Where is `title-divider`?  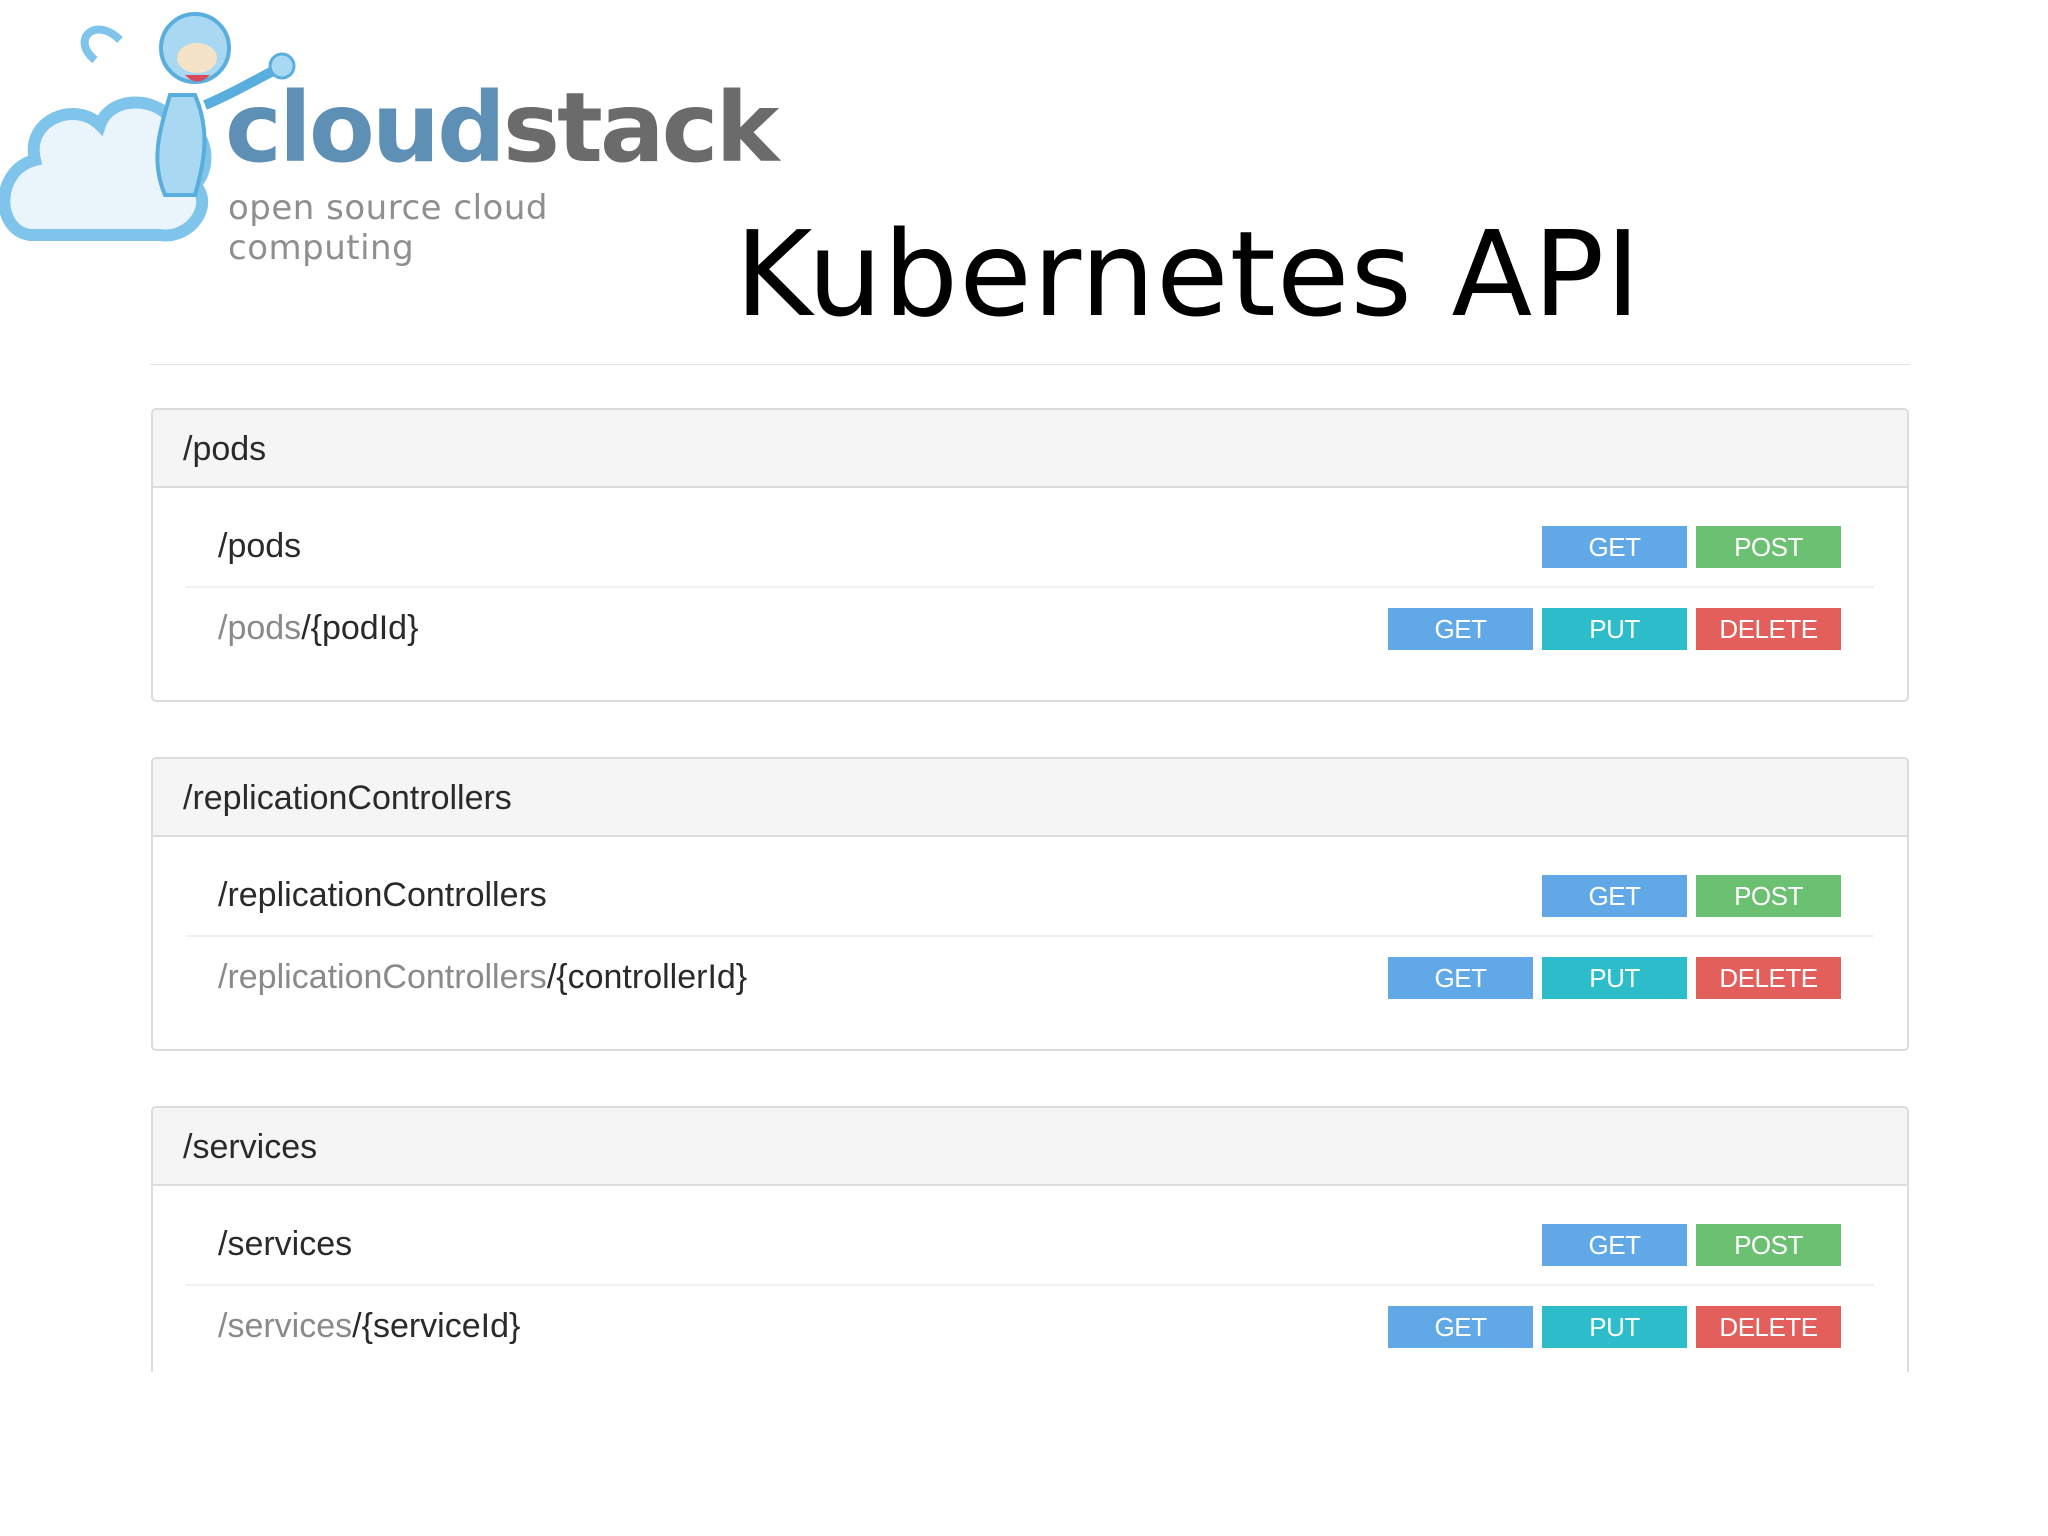
title-divider is located at coordinates (1030, 364).